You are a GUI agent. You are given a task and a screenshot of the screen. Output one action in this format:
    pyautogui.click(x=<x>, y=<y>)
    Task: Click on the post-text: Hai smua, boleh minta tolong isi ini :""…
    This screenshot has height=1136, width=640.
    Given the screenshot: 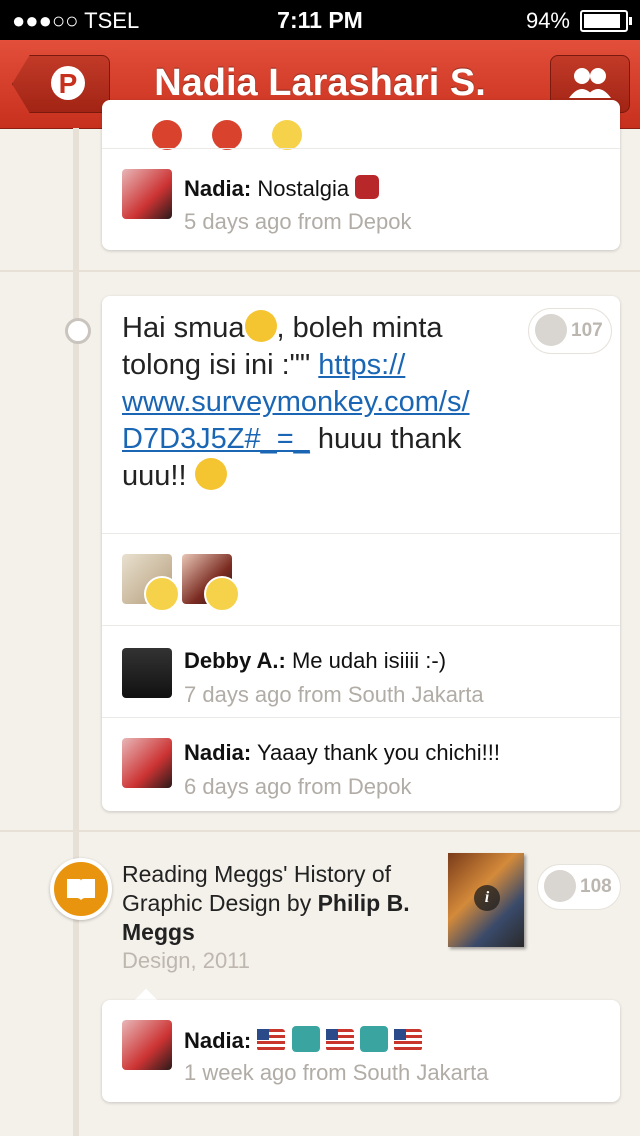 What is the action you would take?
    pyautogui.click(x=296, y=401)
    